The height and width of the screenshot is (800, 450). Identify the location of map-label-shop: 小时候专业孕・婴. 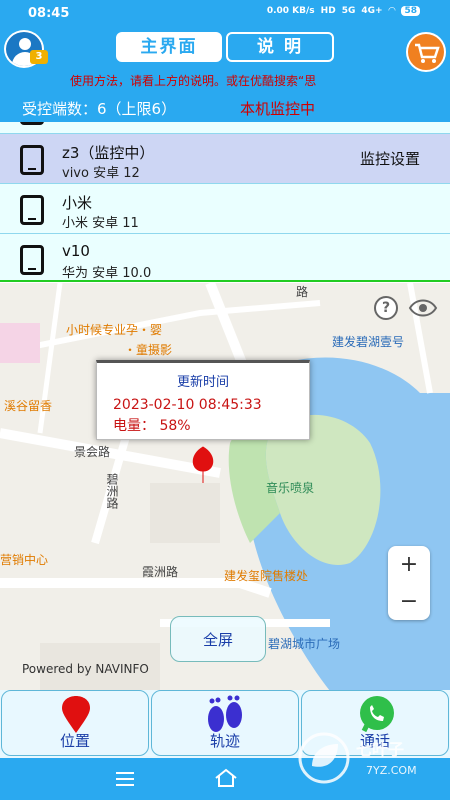
(114, 330).